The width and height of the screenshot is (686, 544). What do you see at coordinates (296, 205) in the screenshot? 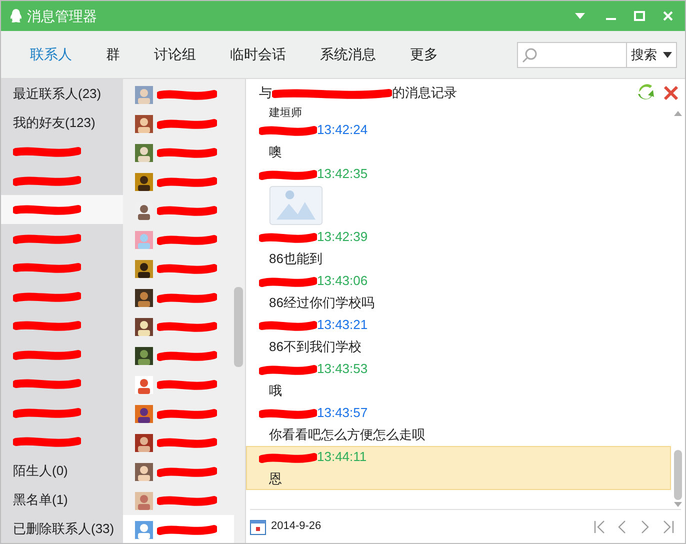
I see `image-placeholder-icon` at bounding box center [296, 205].